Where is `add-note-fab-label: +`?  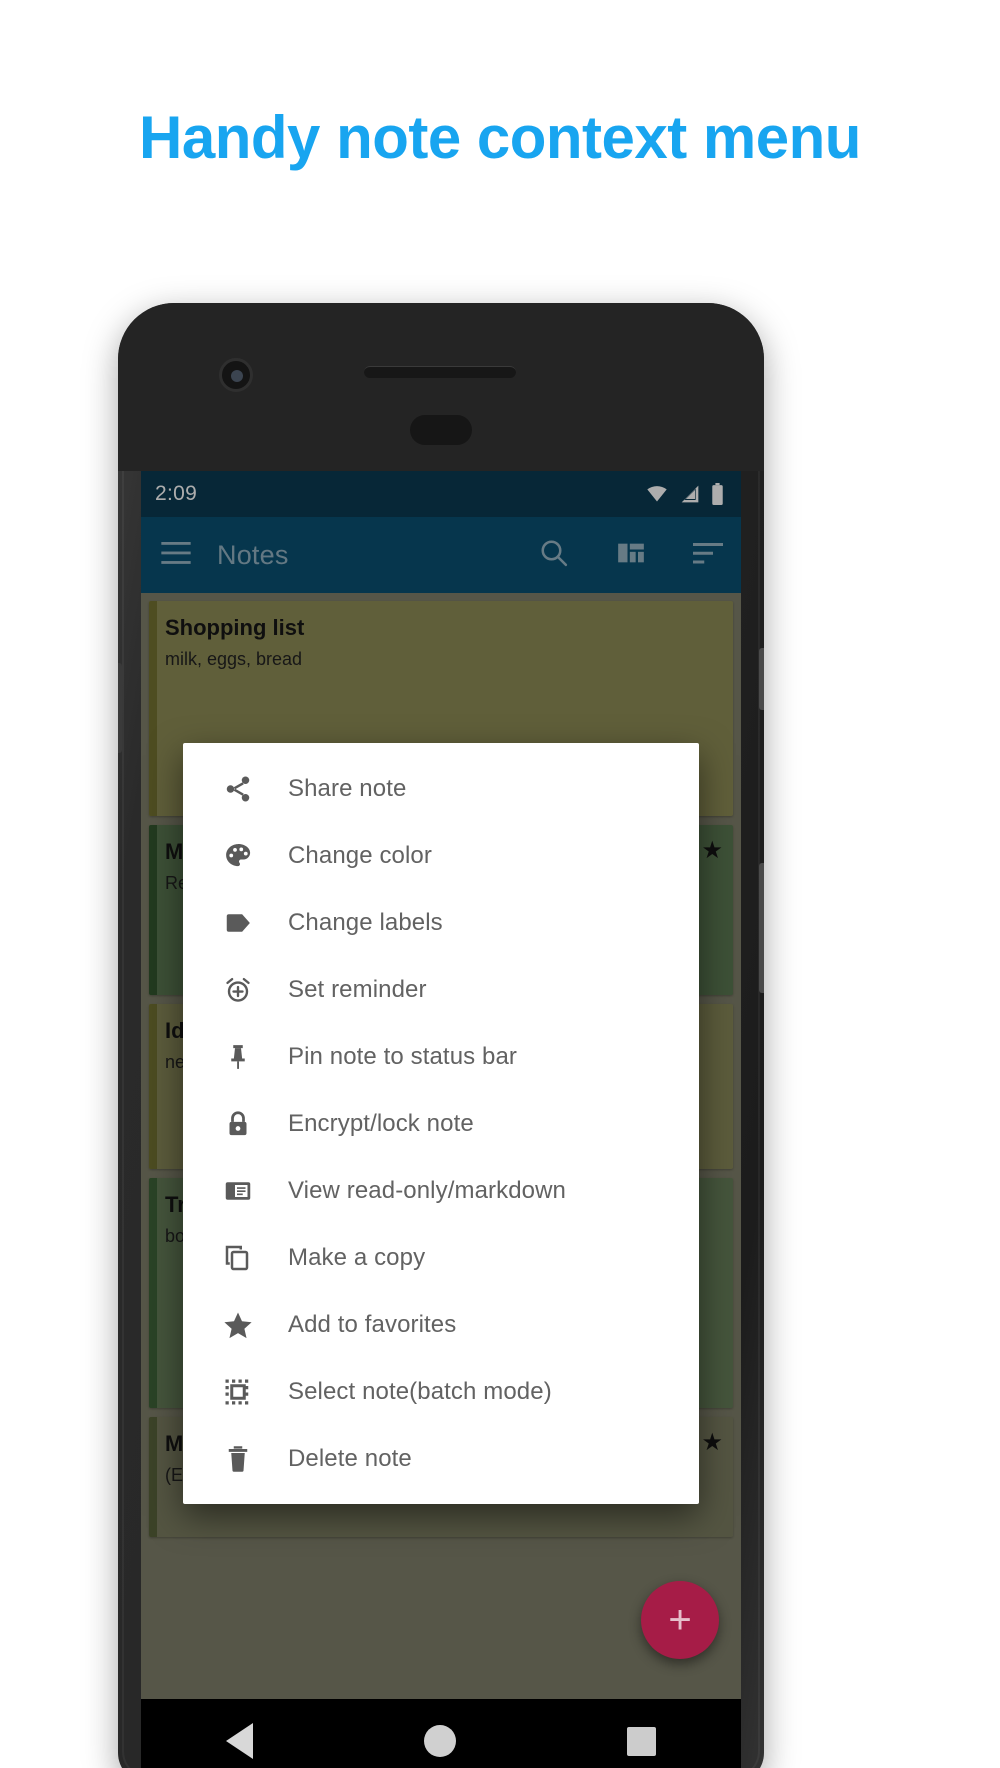
add-note-fab-label: + is located at coordinates (680, 1620).